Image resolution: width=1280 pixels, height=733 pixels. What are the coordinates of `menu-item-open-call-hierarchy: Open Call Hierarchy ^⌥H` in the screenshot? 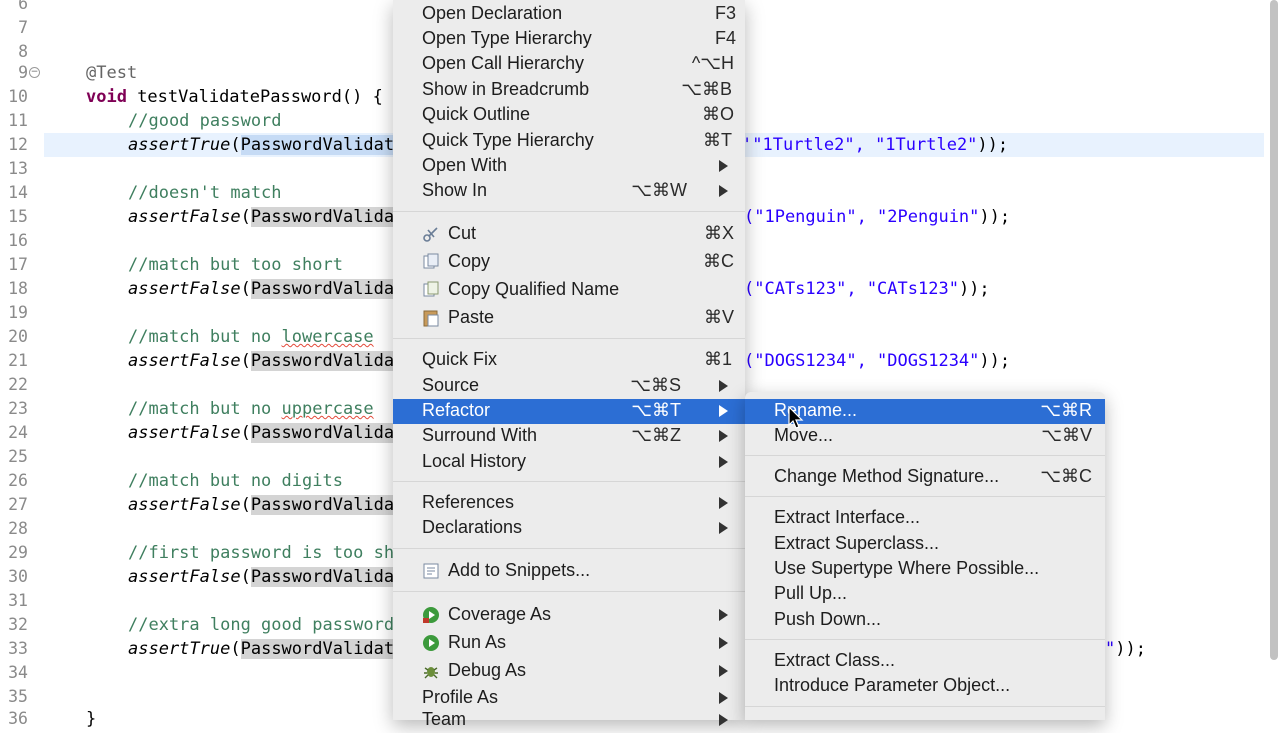 It's located at (569, 64).